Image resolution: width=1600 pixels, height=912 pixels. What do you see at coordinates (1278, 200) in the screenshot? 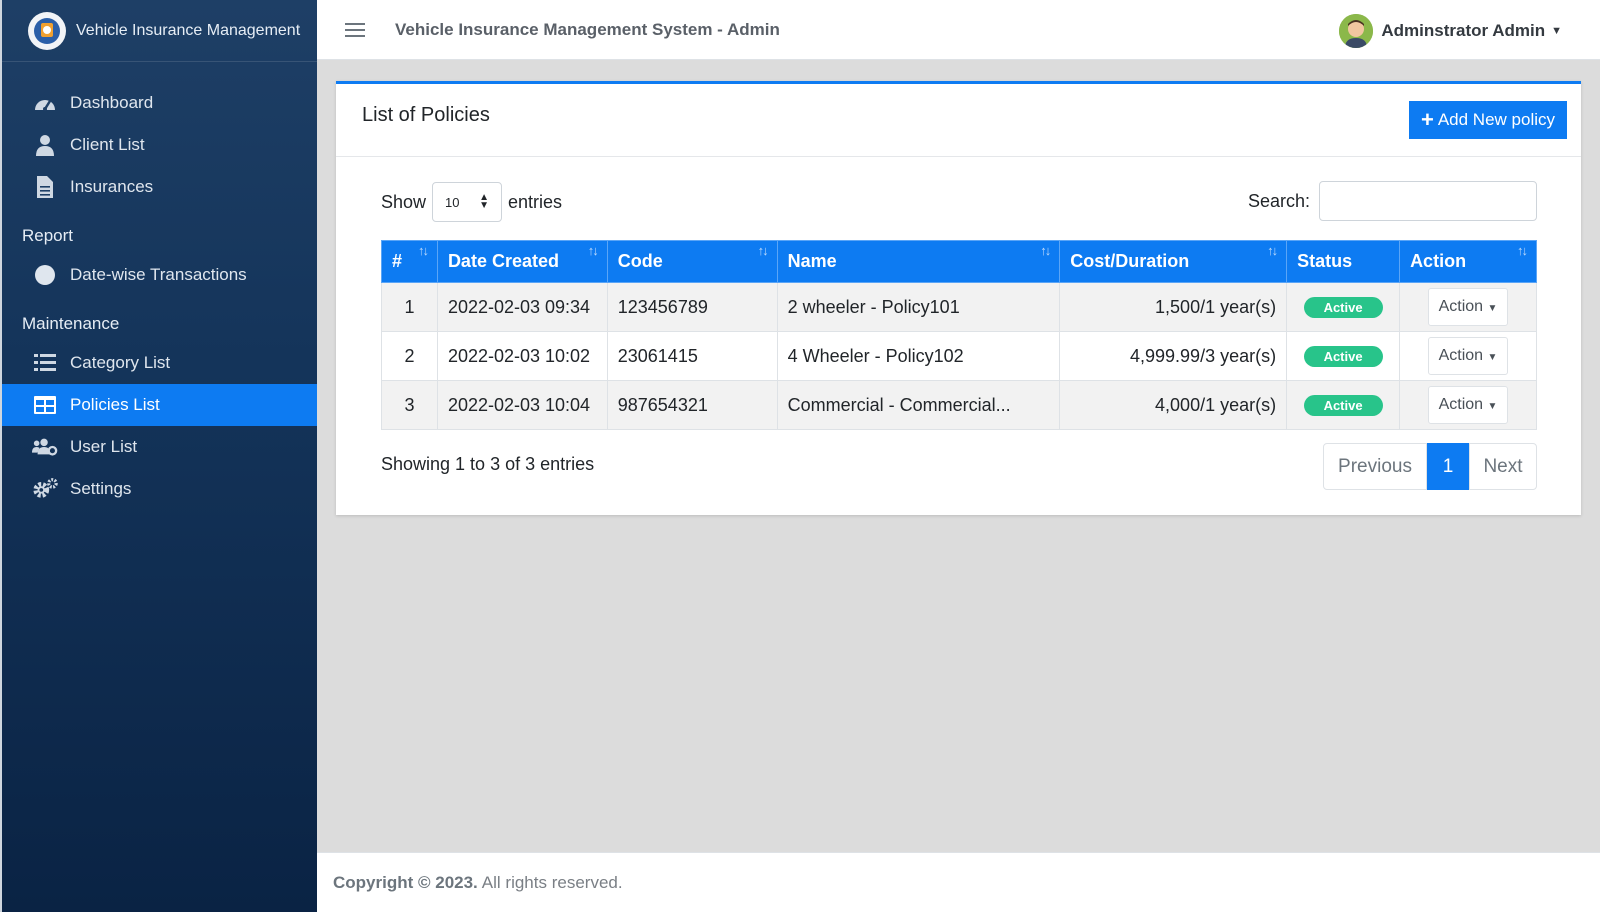
I see `search-label: Search:` at bounding box center [1278, 200].